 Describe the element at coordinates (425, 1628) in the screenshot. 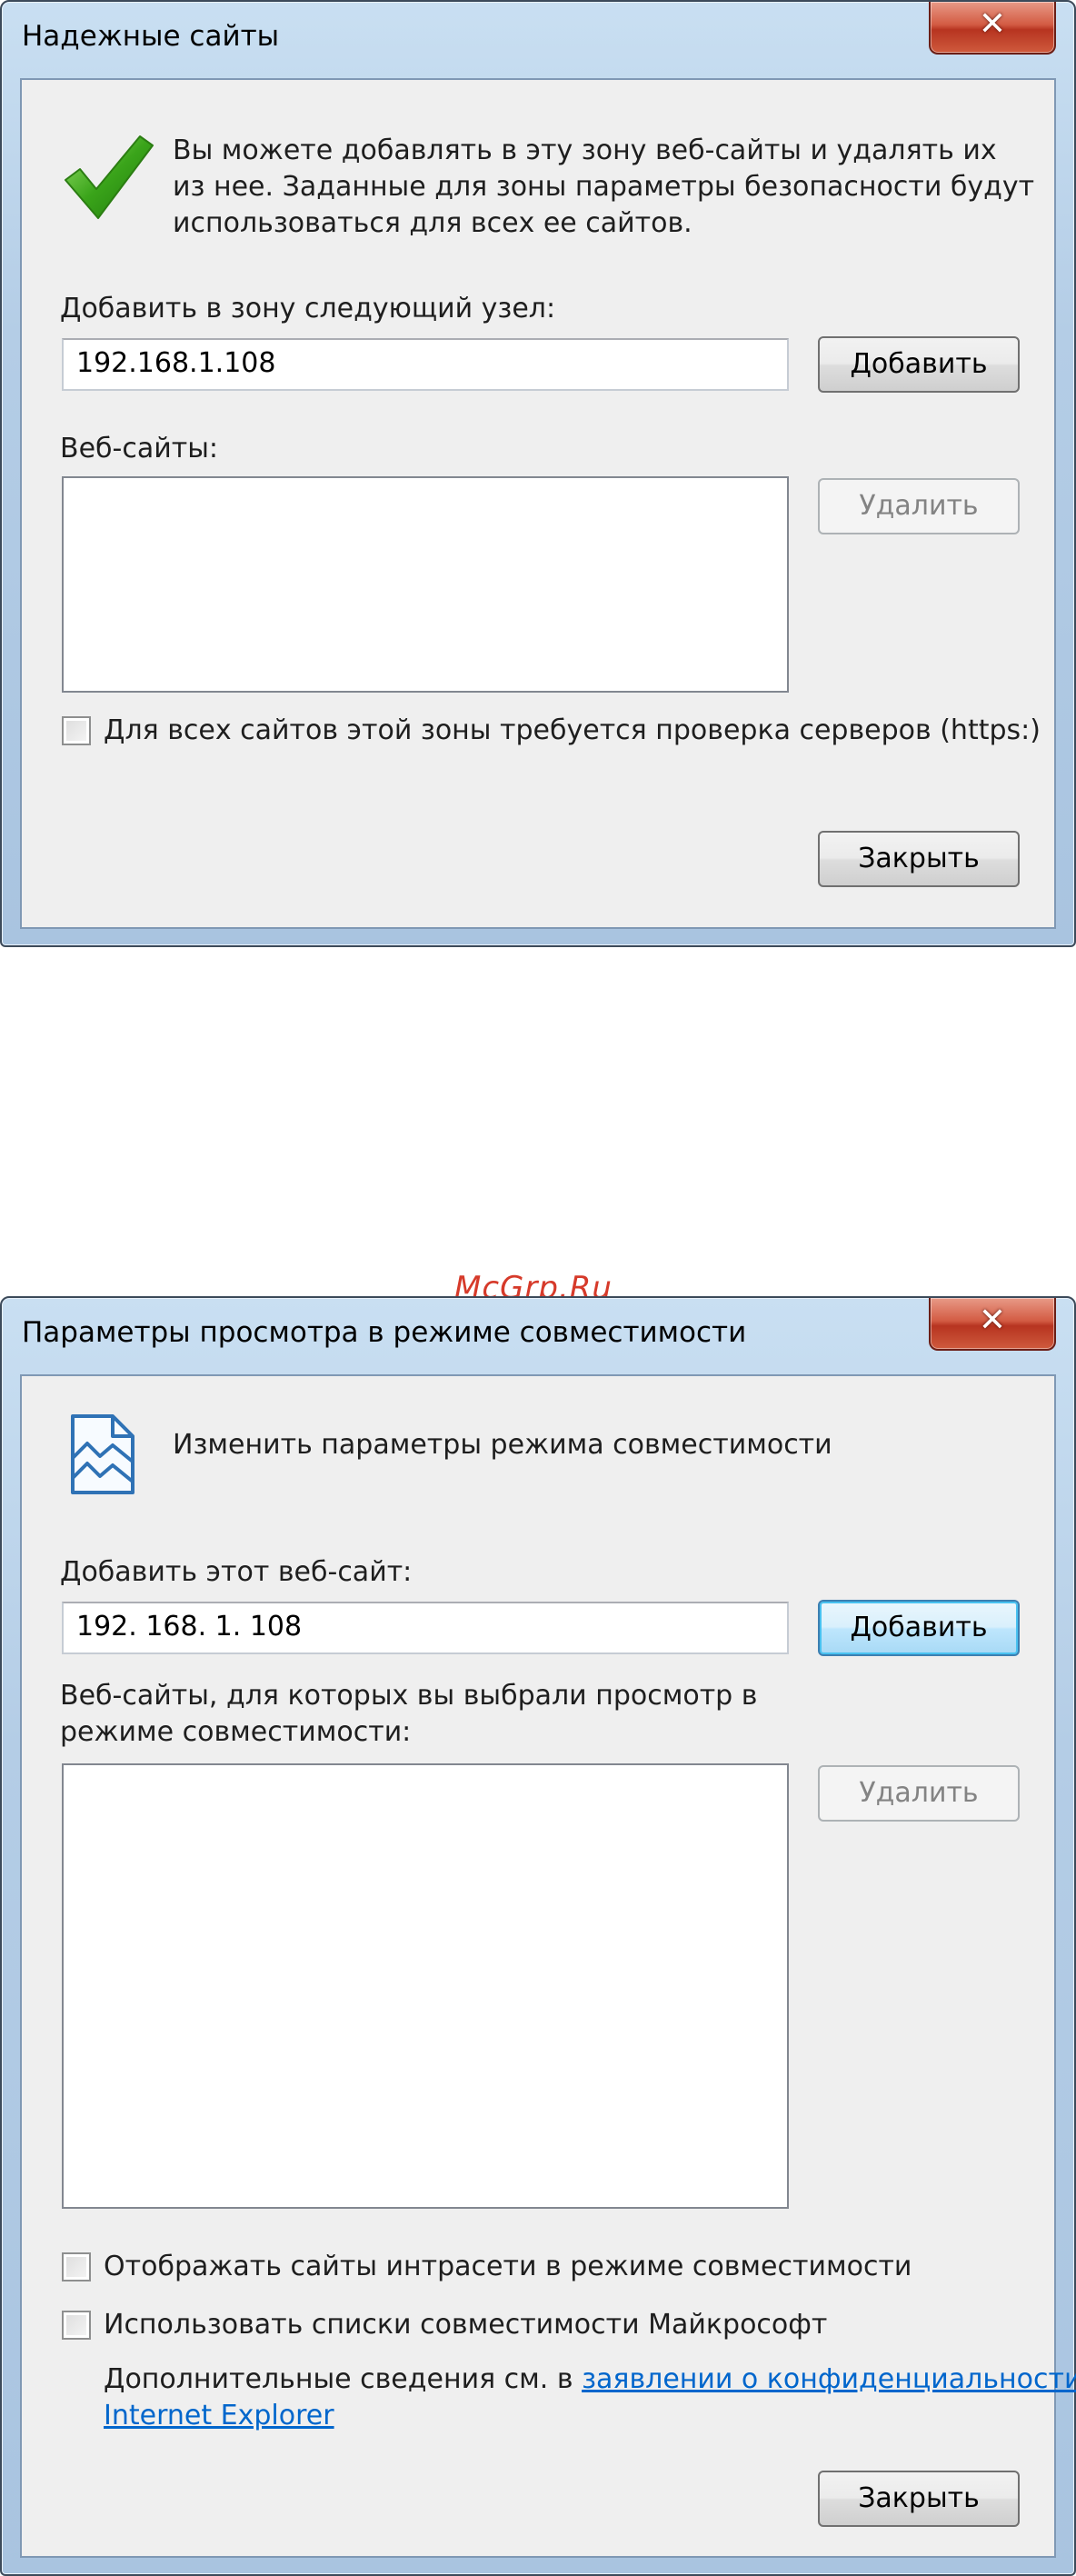

I see `add-site-input: 192. 168. 1. 108` at that location.